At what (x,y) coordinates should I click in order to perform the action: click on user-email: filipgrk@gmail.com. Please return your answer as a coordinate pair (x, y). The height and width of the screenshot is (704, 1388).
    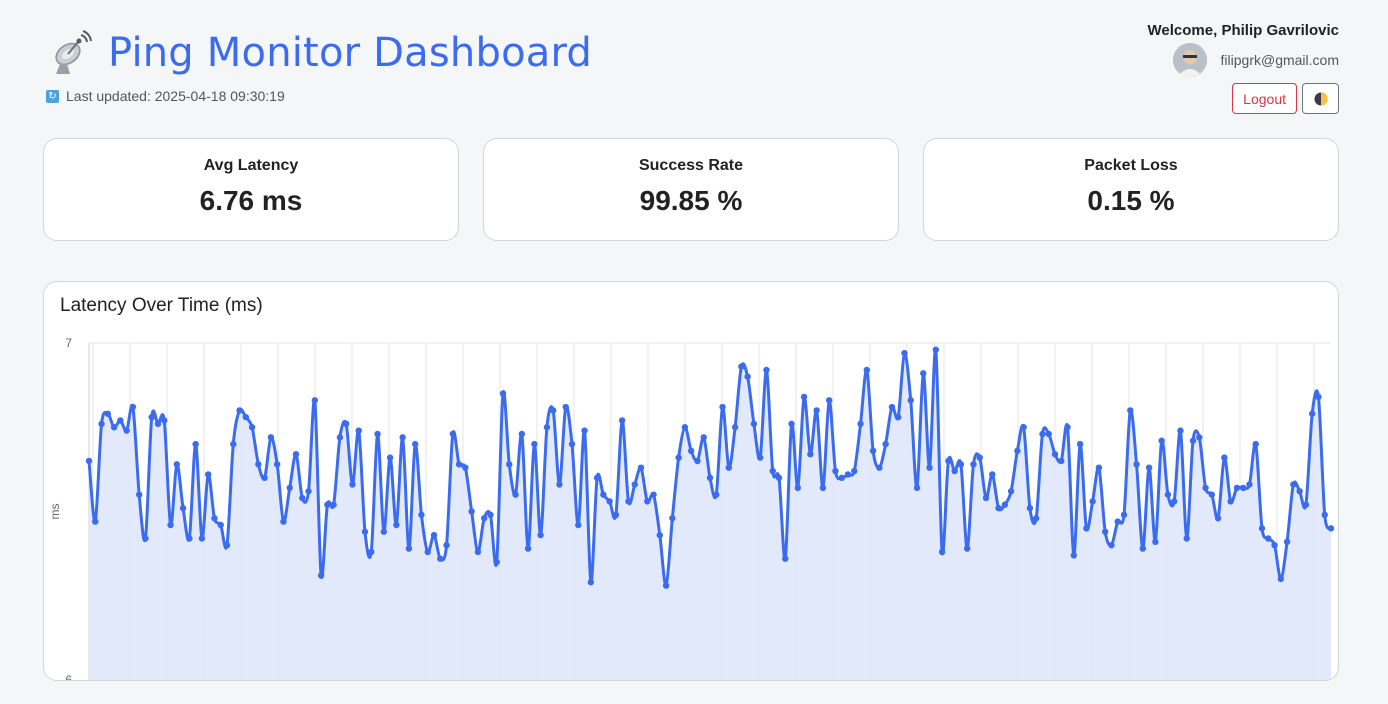
    Looking at the image, I should click on (1279, 60).